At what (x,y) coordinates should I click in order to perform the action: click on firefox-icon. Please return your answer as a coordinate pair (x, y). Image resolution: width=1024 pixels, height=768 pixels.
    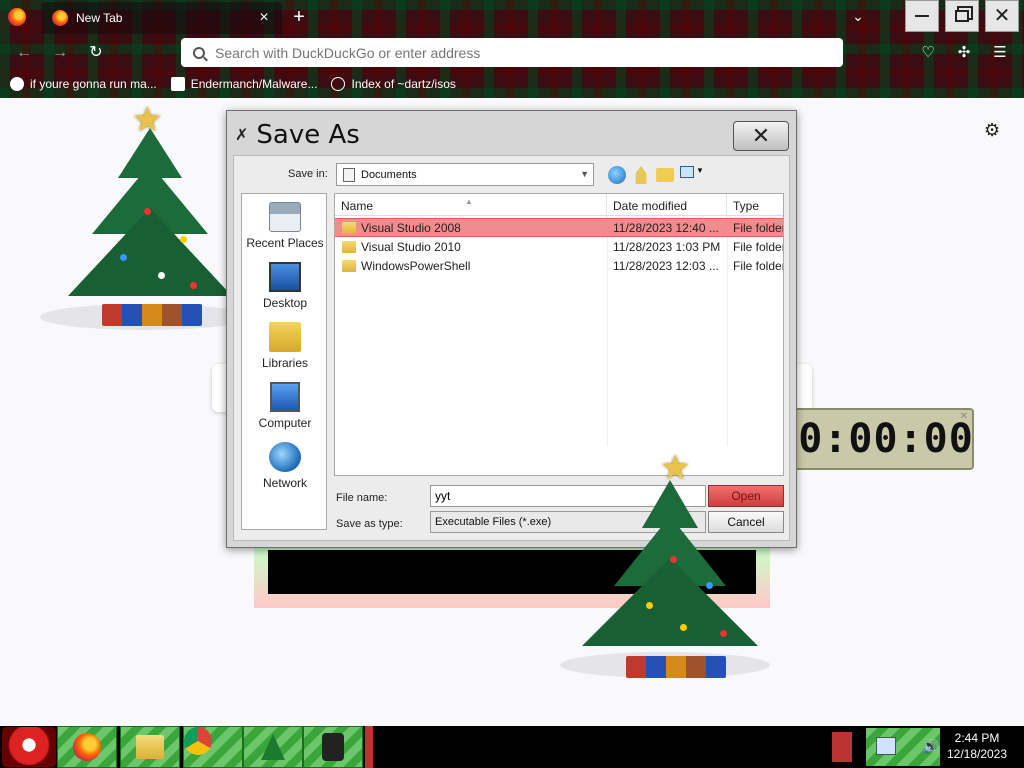
    Looking at the image, I should click on (60, 18).